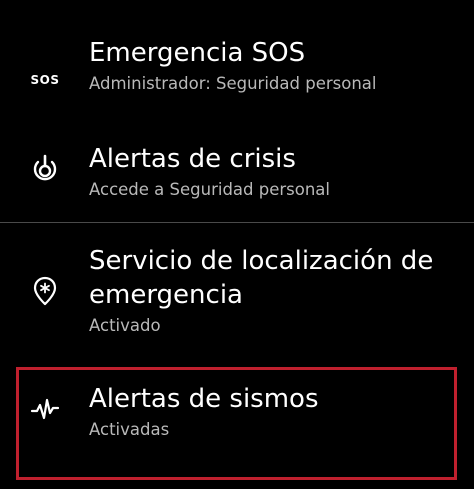 The width and height of the screenshot is (474, 489). Describe the element at coordinates (233, 83) in the screenshot. I see `setting-subtitle: Administrador: Seguridad personal` at that location.